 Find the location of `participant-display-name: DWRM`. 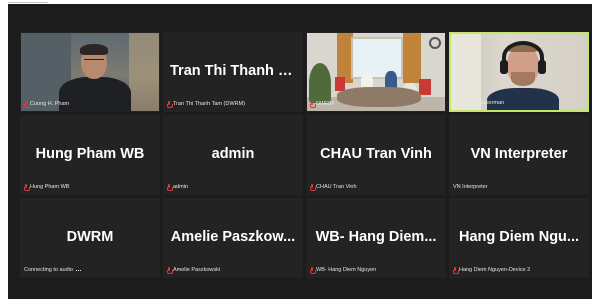

participant-display-name: DWRM is located at coordinates (90, 237).